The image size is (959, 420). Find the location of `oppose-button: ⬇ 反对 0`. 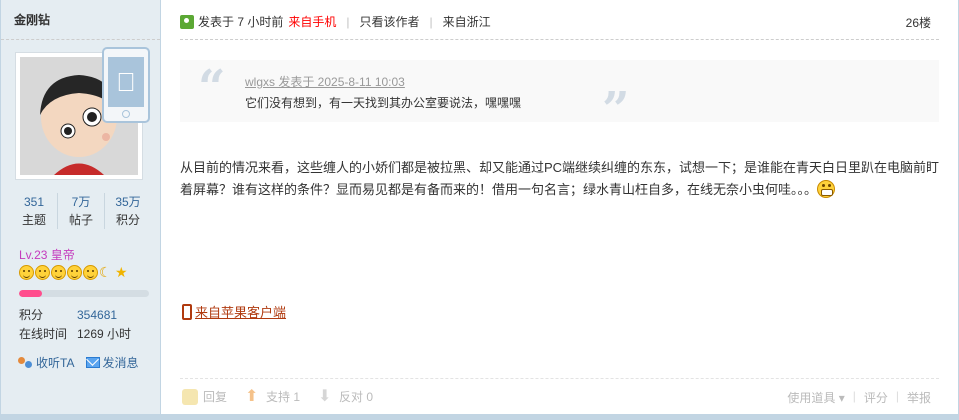

oppose-button: ⬇ 反对 0 is located at coordinates (345, 396).